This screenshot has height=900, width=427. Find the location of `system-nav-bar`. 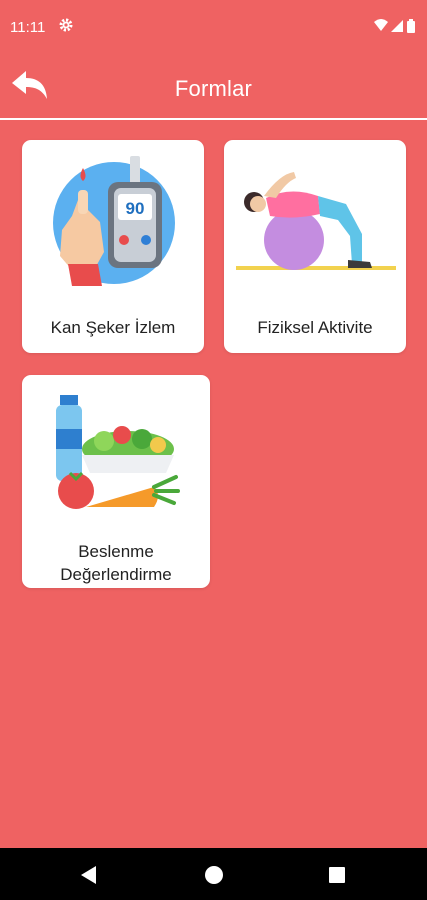

system-nav-bar is located at coordinates (213, 874).